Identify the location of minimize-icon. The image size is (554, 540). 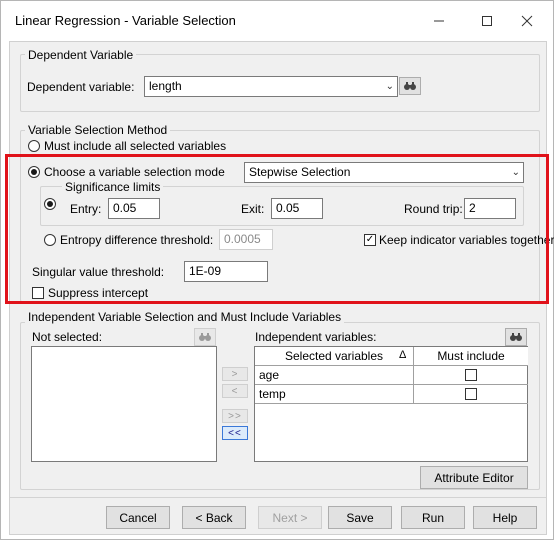
(439, 21).